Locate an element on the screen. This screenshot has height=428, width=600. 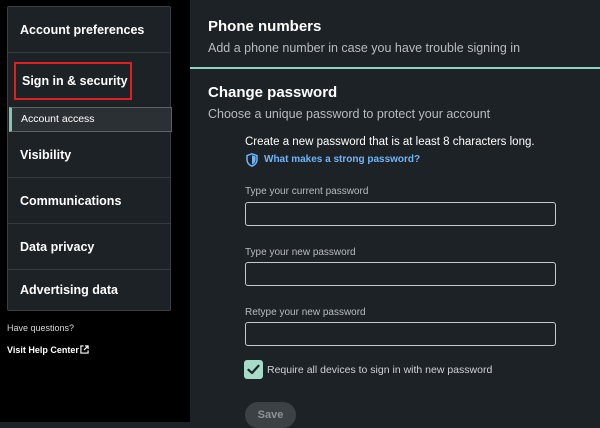
shield-icon is located at coordinates (252, 159).